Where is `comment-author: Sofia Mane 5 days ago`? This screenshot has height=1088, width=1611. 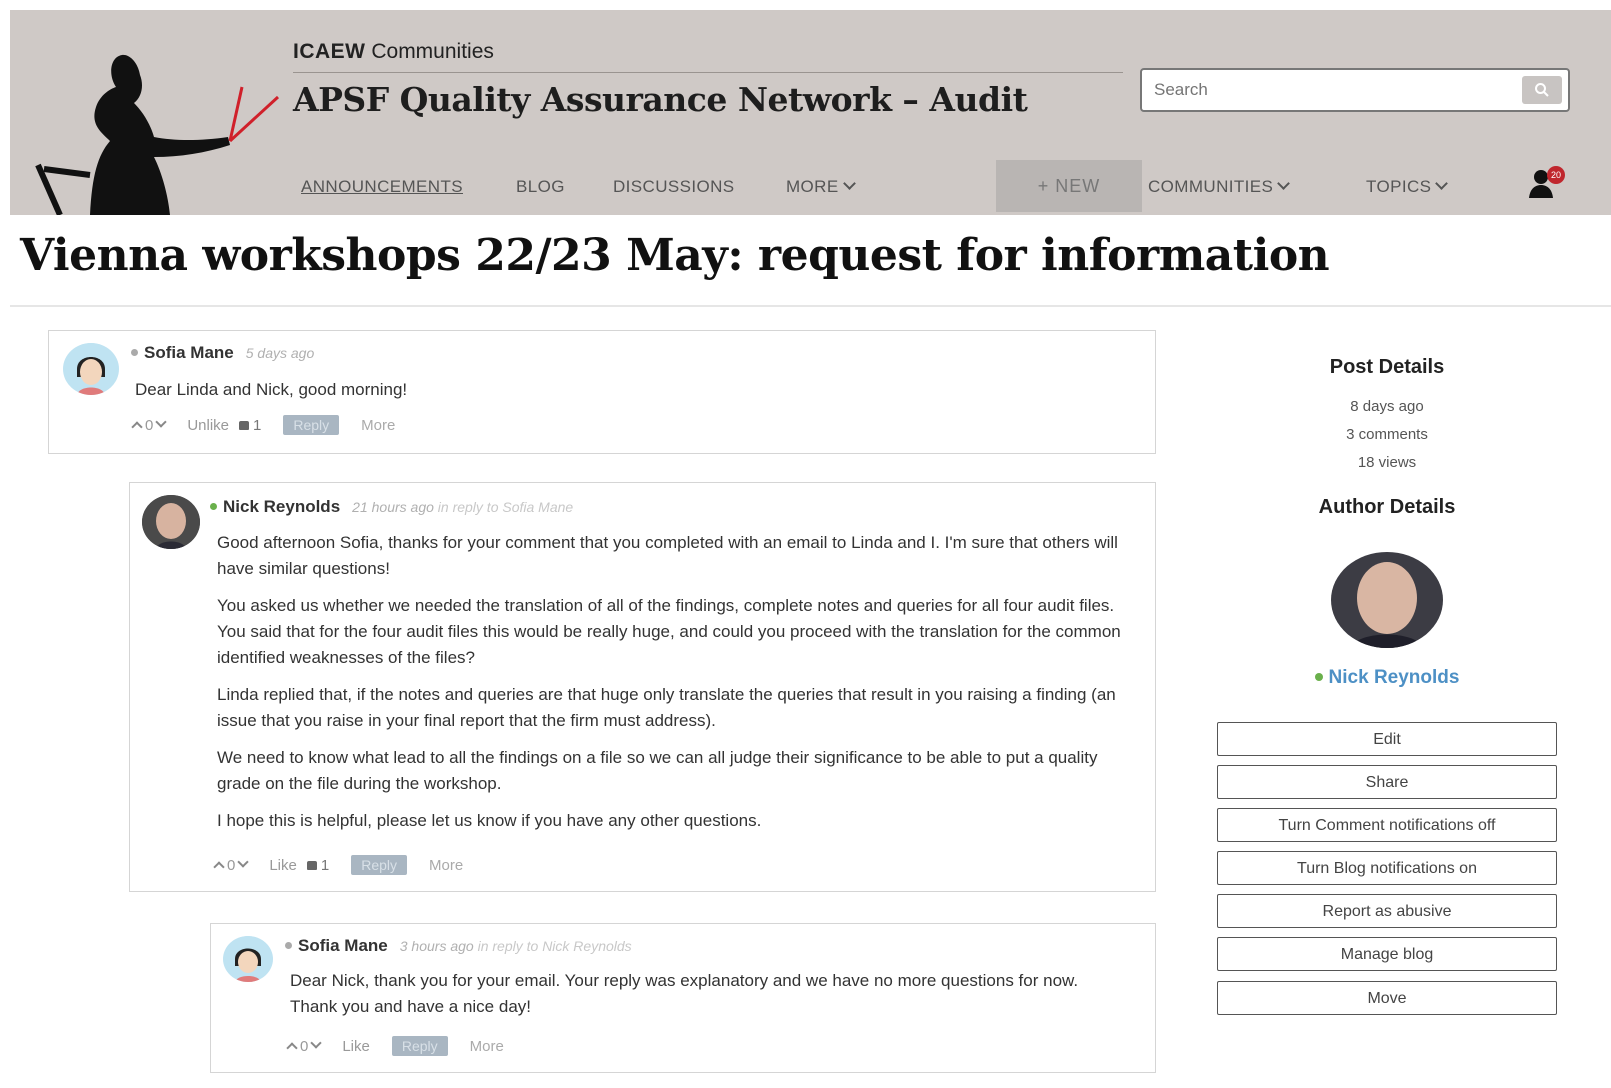 comment-author: Sofia Mane 5 days ago is located at coordinates (222, 353).